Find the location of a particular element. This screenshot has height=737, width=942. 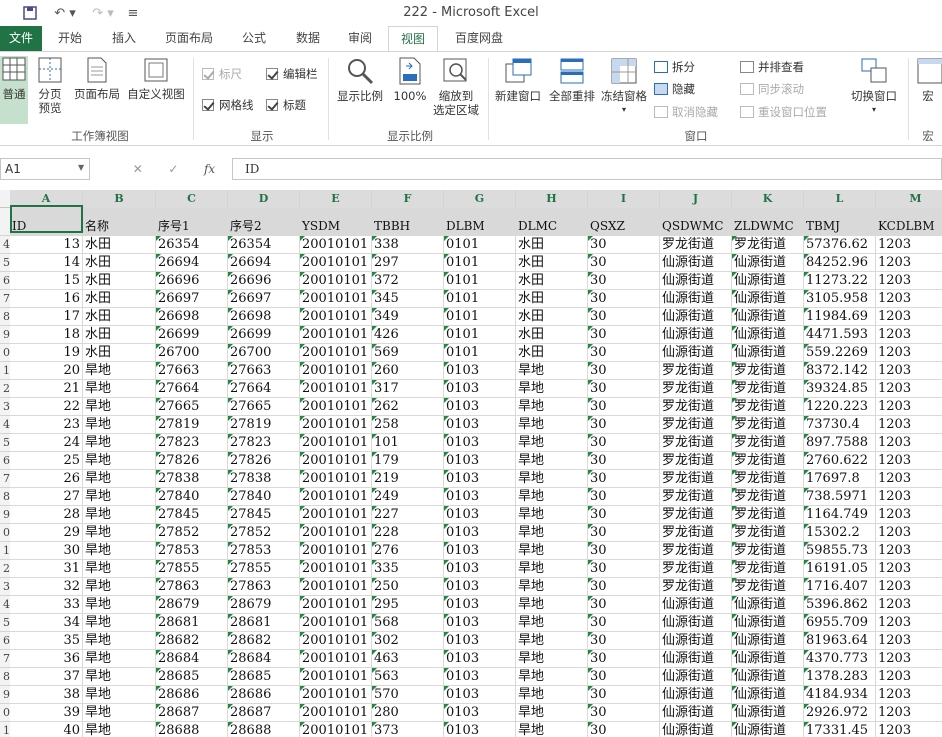

cell-a: 39 is located at coordinates (46, 713).